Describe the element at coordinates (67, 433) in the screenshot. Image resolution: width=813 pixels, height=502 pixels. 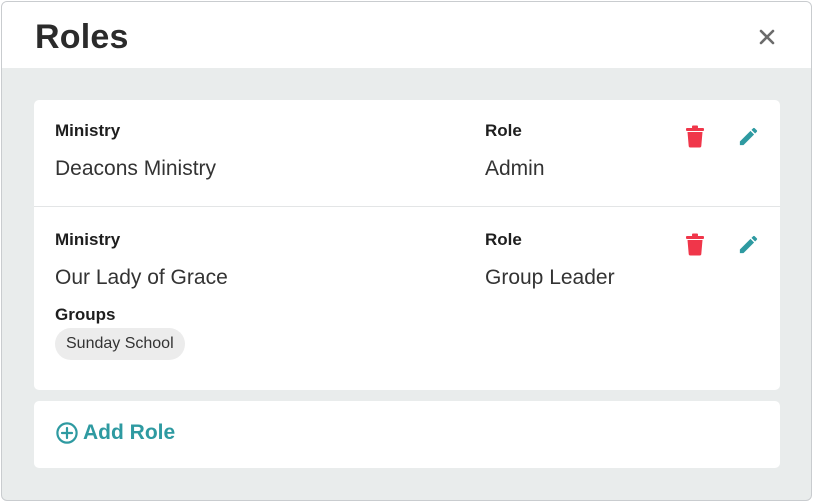
I see `plus-circle-icon` at that location.